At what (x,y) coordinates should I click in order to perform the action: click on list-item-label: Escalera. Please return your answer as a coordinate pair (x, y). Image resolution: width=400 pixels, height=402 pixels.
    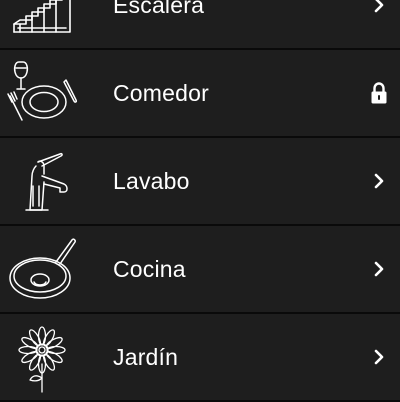
    Looking at the image, I should click on (159, 9).